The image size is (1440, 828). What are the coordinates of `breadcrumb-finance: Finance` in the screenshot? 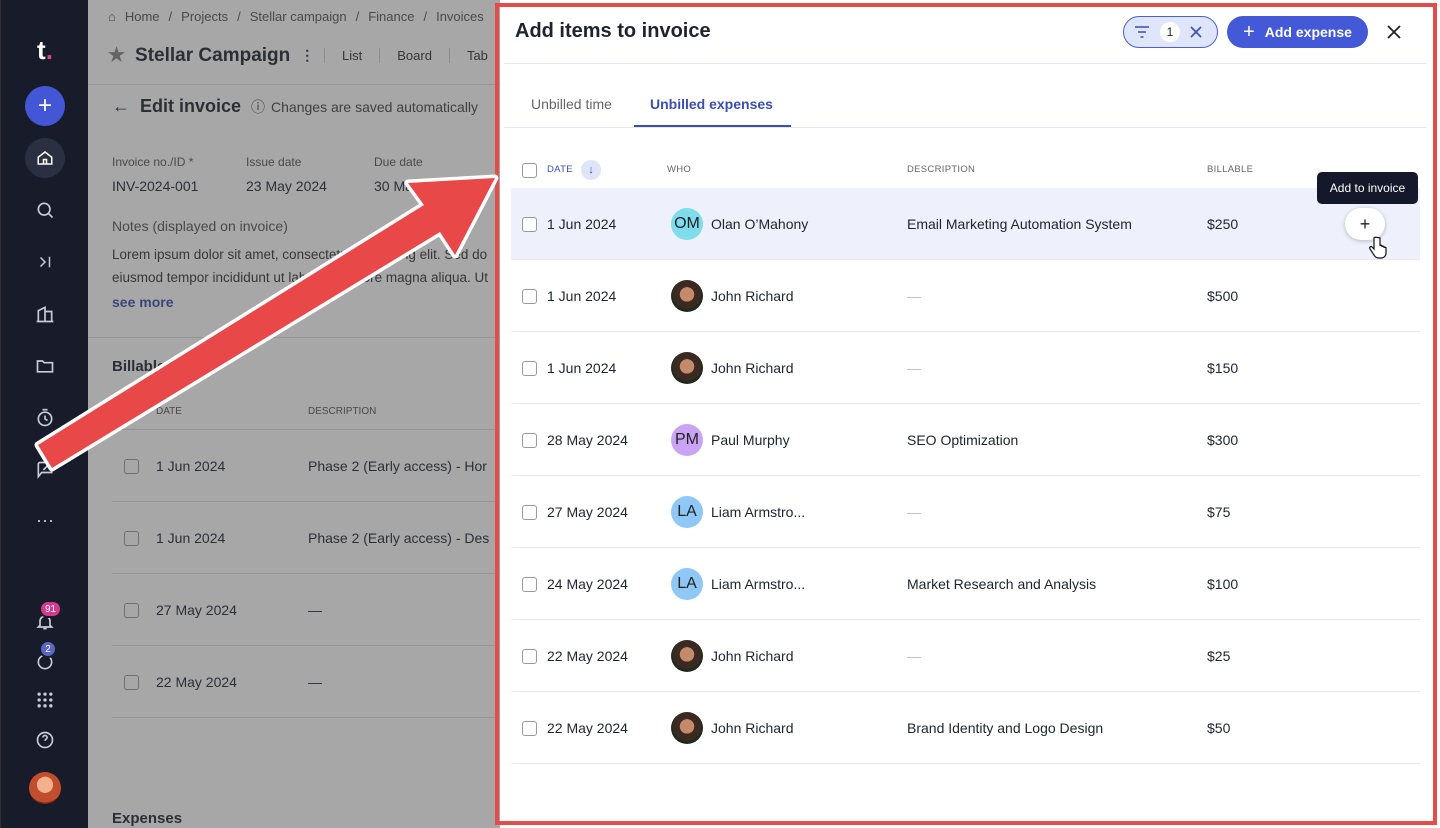 It's located at (391, 16).